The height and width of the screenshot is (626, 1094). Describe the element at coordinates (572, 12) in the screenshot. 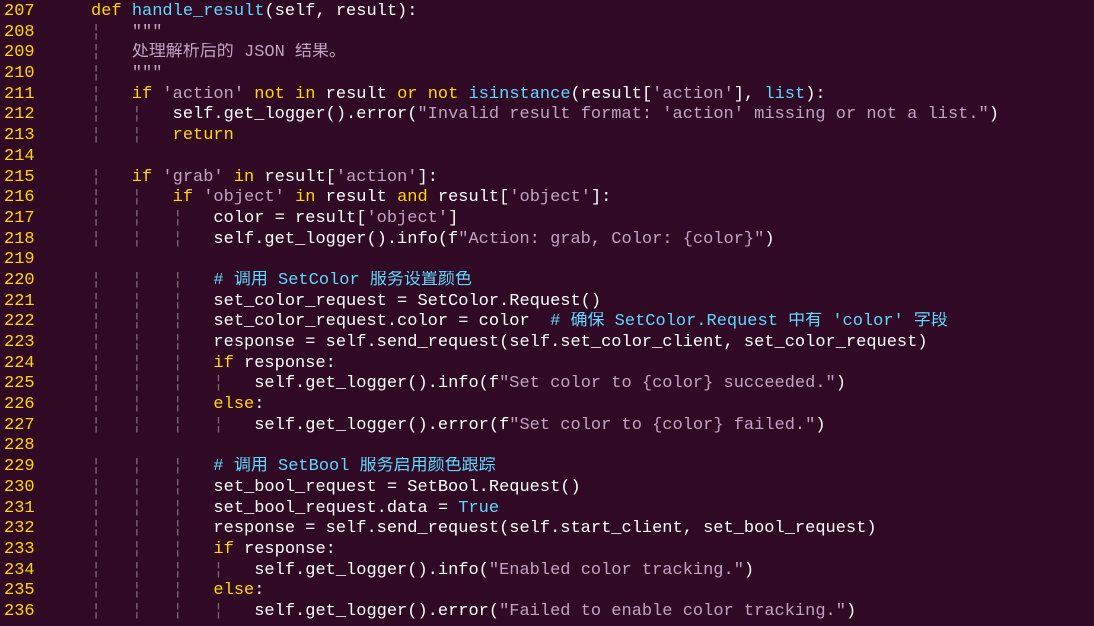

I see `code-text: def handle_result(self, result):` at that location.